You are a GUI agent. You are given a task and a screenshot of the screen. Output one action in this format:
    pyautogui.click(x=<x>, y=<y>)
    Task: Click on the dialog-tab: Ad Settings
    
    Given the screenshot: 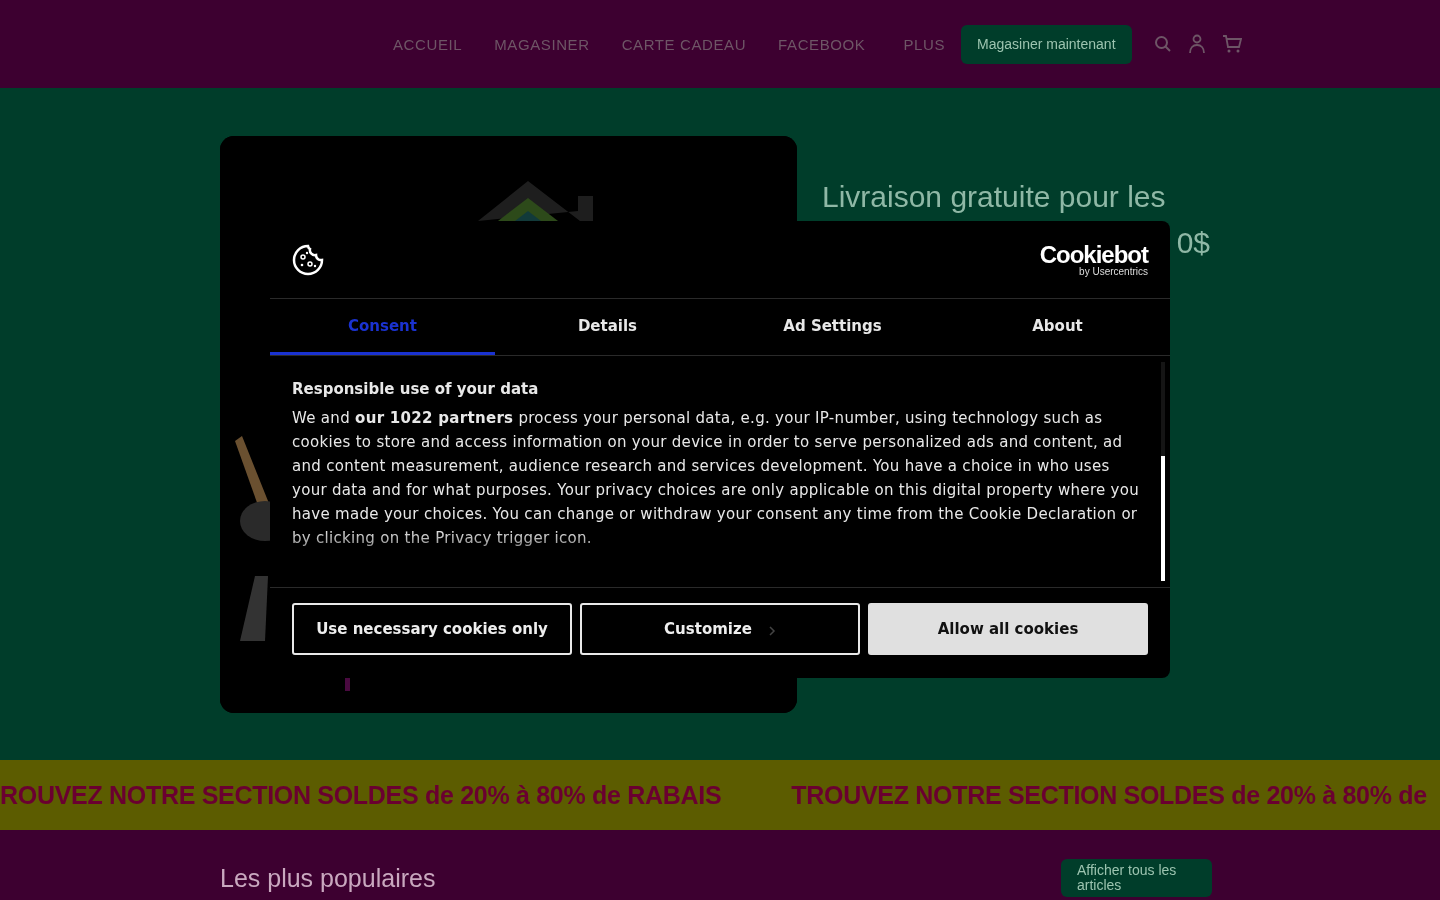 What is the action you would take?
    pyautogui.click(x=832, y=327)
    